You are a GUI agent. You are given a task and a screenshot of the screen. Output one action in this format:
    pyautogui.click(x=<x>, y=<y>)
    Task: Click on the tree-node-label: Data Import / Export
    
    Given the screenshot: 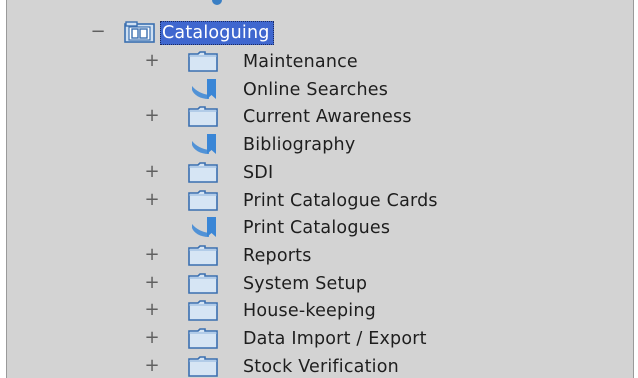 What is the action you would take?
    pyautogui.click(x=335, y=339)
    